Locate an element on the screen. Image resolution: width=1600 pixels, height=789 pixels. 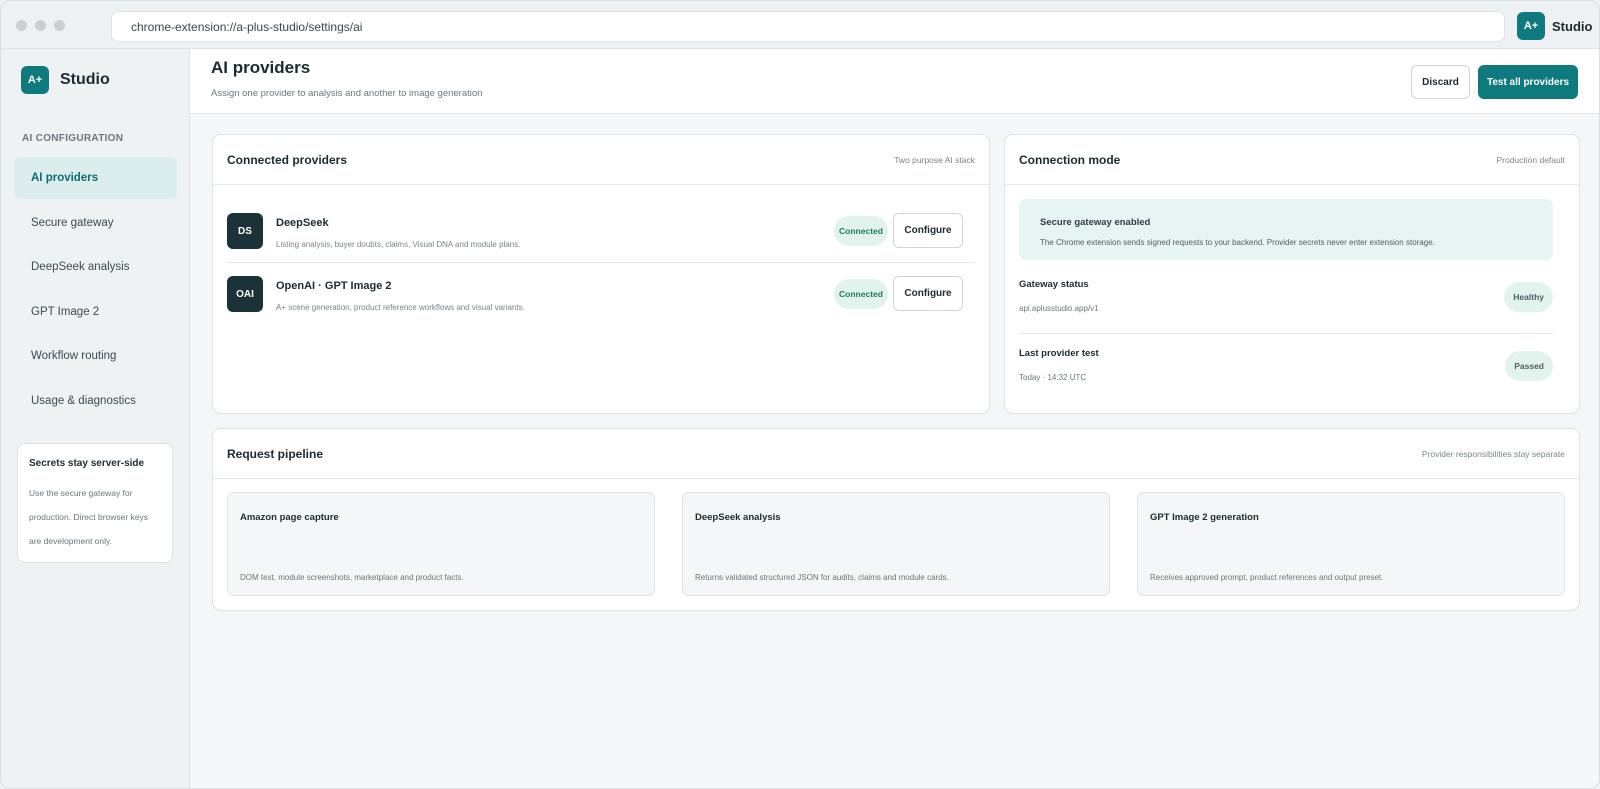
status-badge: Passed is located at coordinates (1529, 366).